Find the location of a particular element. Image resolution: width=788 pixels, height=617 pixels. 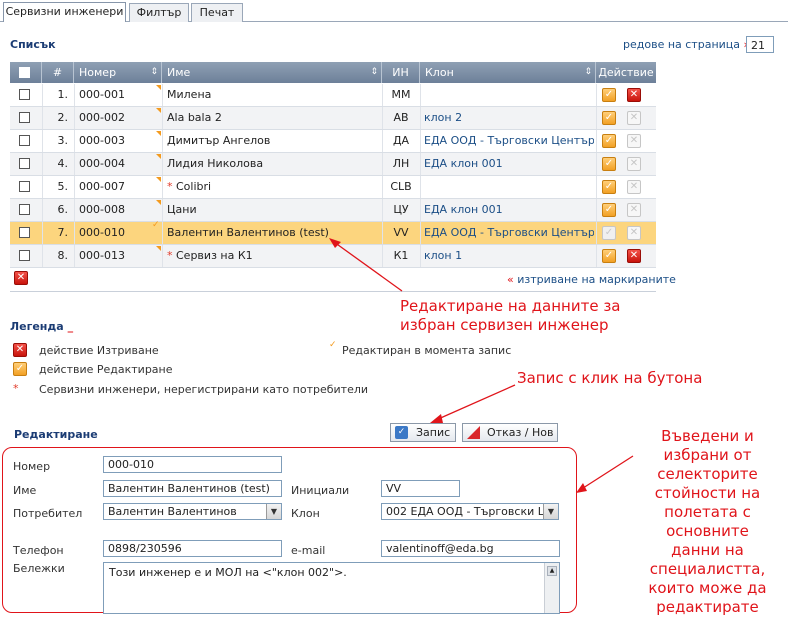

email-field: valentinoff@eda.bg is located at coordinates (470, 548).